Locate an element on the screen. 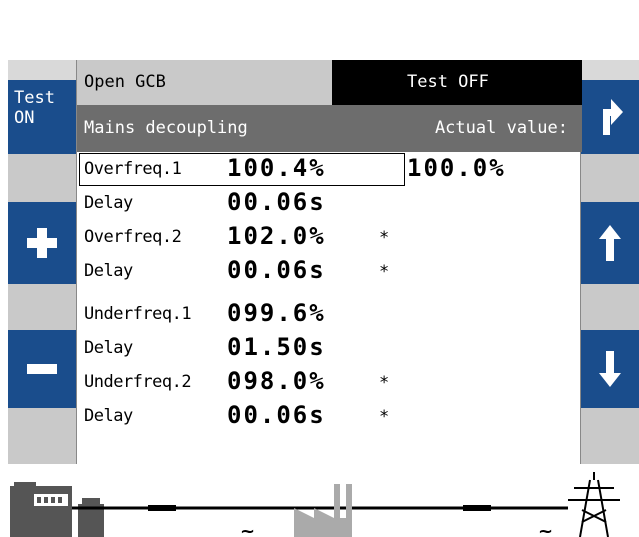 The height and width of the screenshot is (537, 639). commit-button is located at coordinates (610, 117).